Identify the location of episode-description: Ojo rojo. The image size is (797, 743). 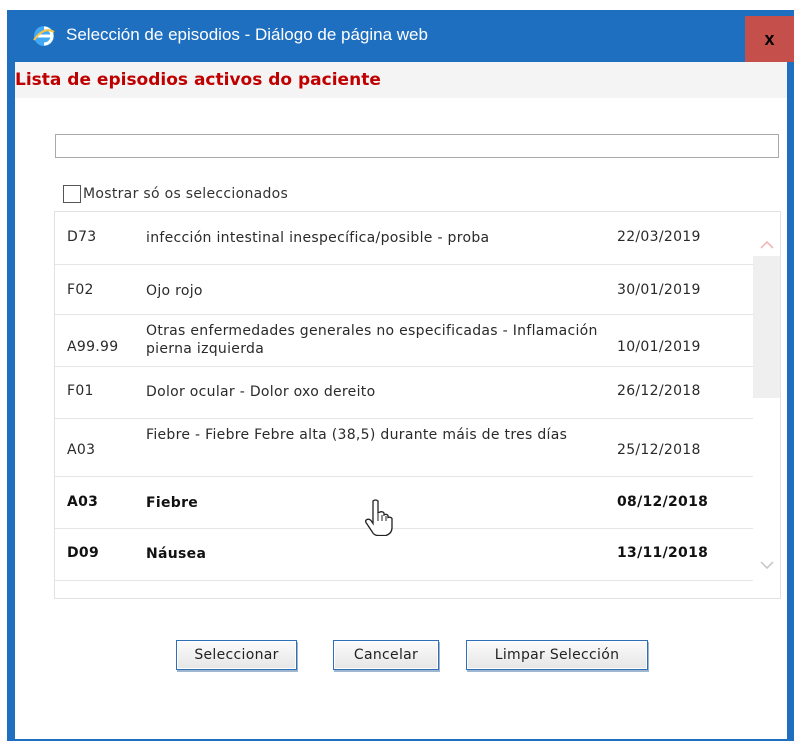
(174, 291).